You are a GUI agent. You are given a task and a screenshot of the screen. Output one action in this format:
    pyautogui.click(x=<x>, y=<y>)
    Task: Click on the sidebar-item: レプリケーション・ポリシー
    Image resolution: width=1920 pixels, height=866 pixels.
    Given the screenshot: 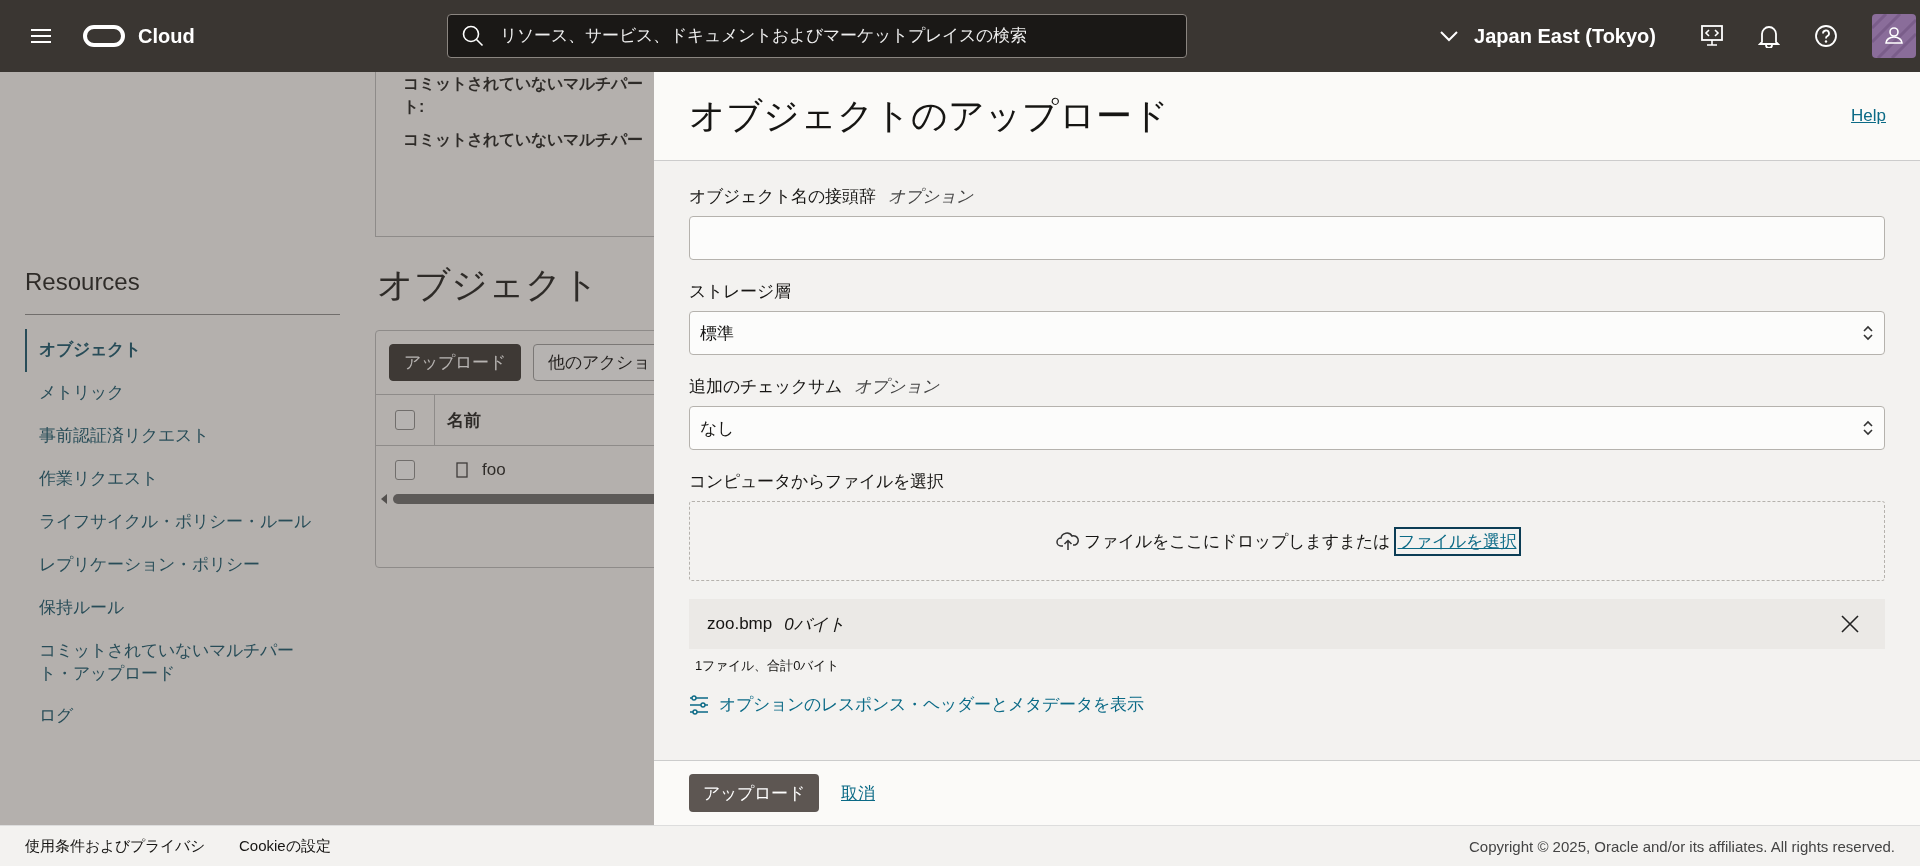 What is the action you would take?
    pyautogui.click(x=176, y=565)
    